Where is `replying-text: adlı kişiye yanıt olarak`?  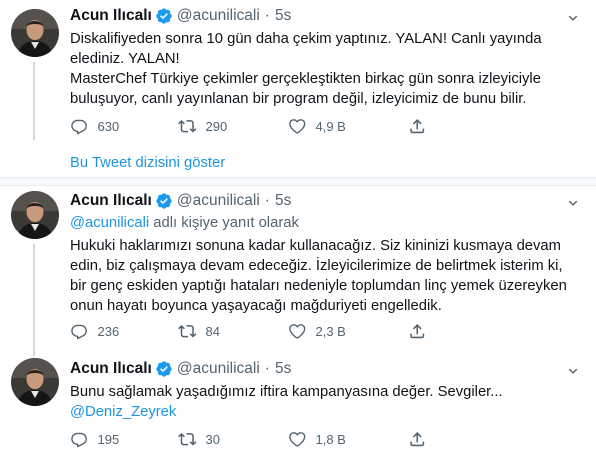 replying-text: adlı kişiye yanıt olarak is located at coordinates (224, 223).